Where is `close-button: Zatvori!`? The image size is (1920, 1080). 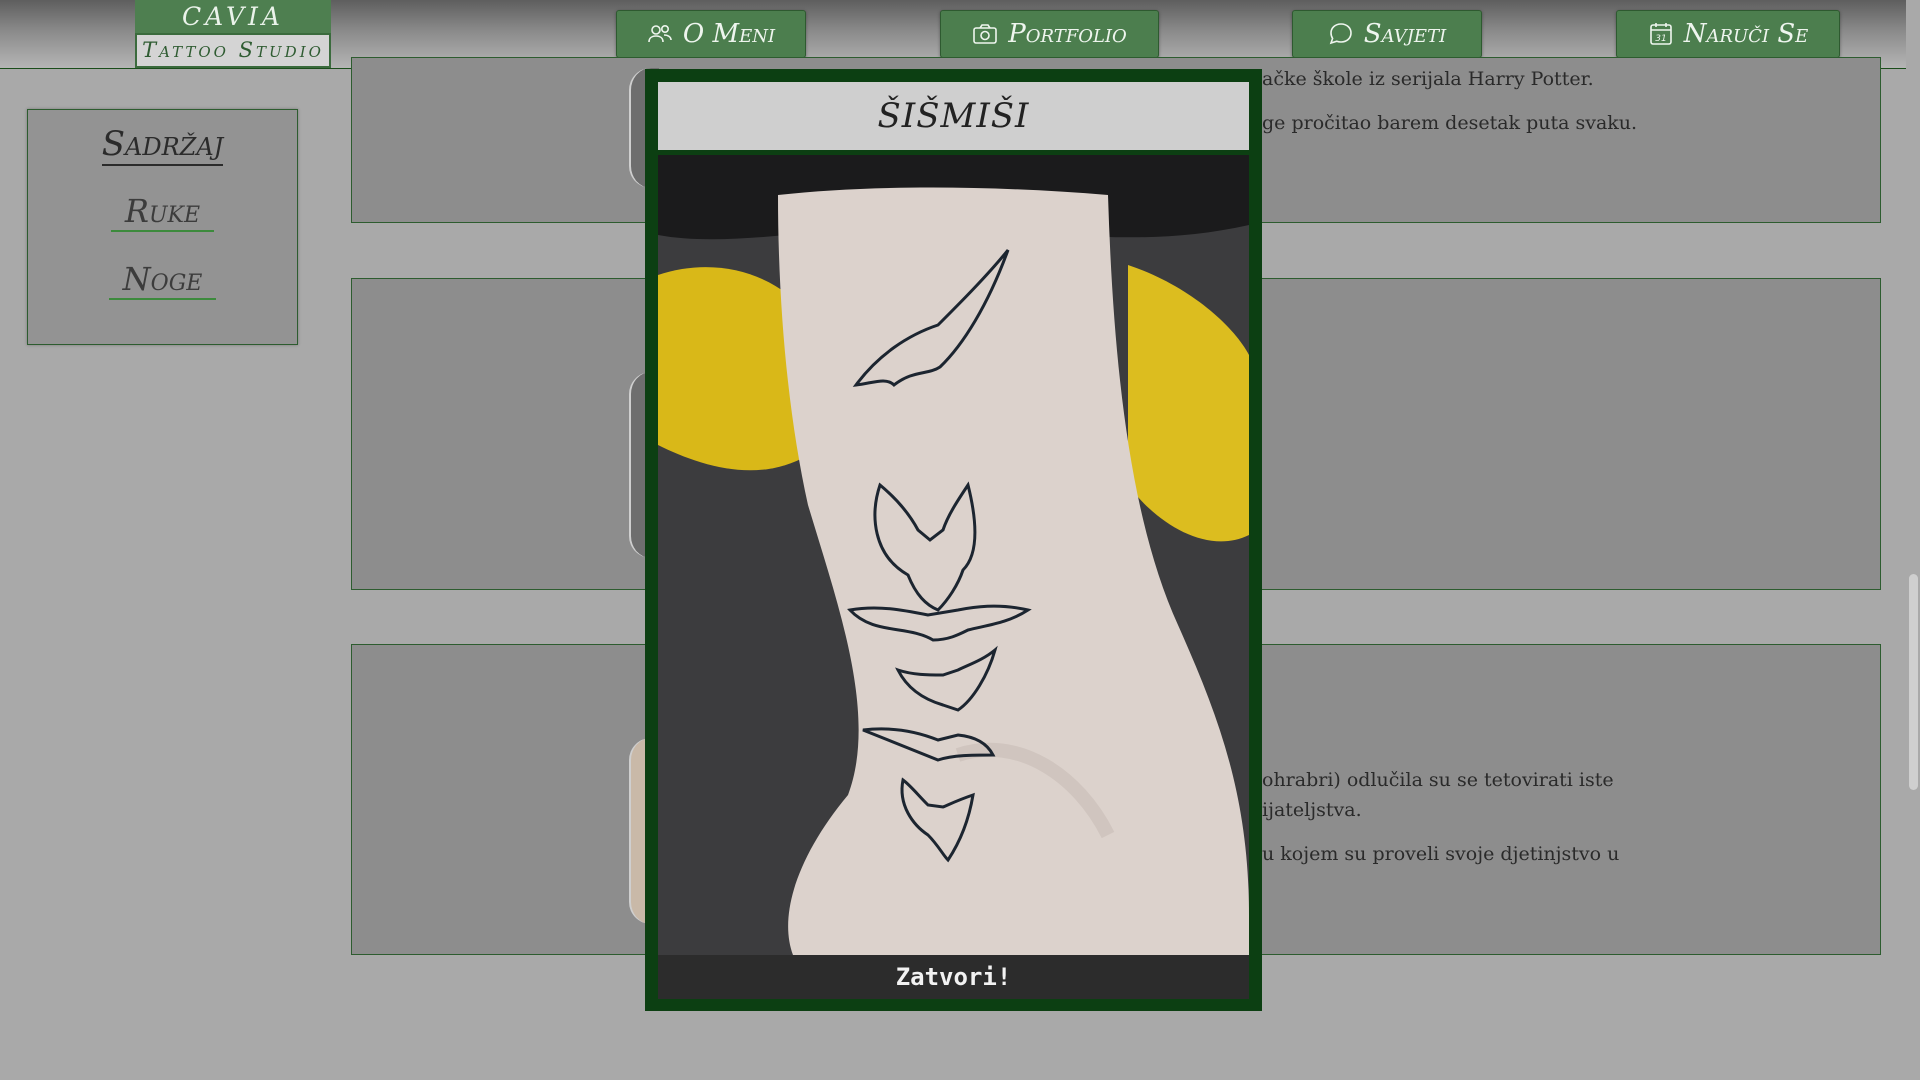
close-button: Zatvori! is located at coordinates (953, 977).